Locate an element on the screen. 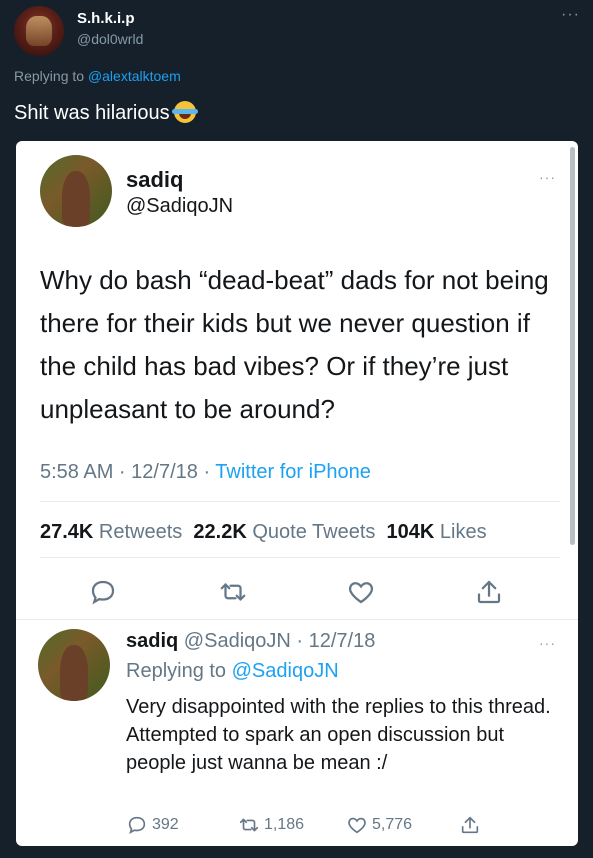  outer-tweet-header: S.h.k.i.p @dol0wrld ··· is located at coordinates (297, 31).